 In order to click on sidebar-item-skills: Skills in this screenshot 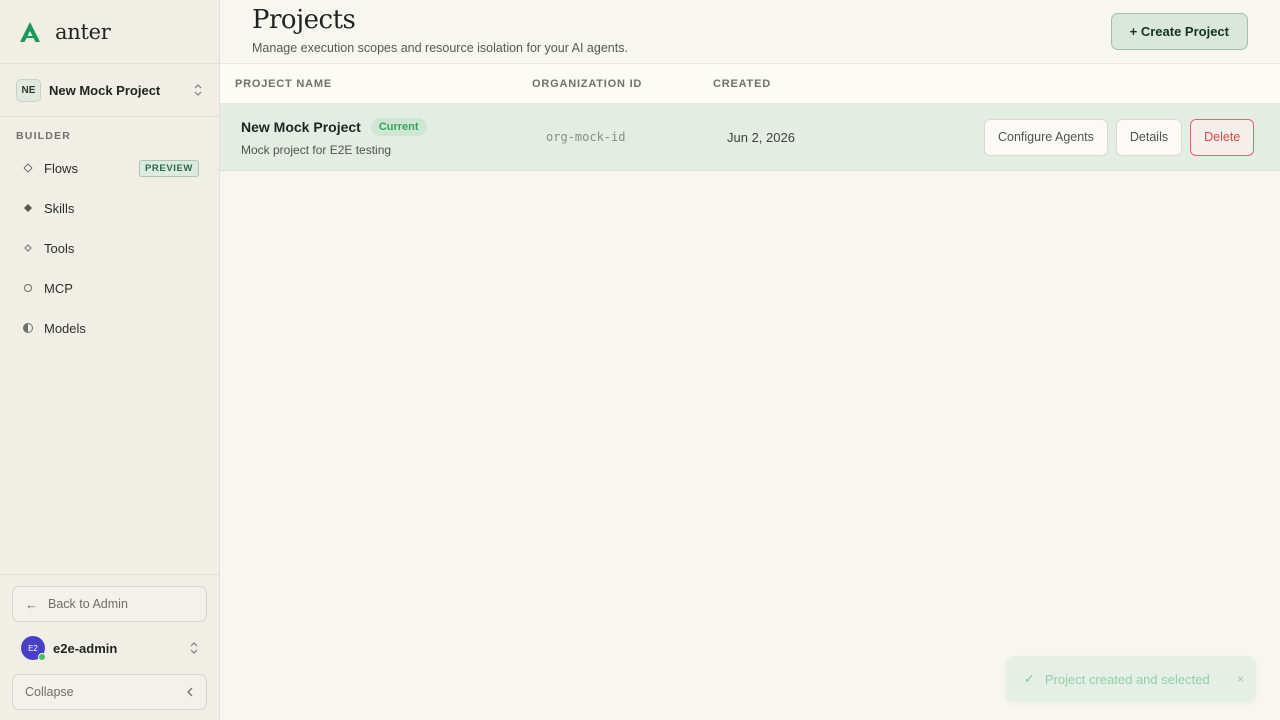, I will do `click(109, 208)`.